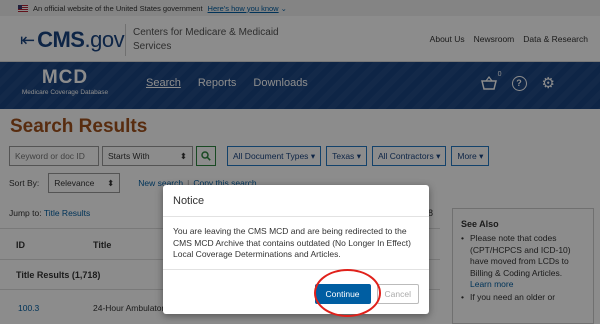  What do you see at coordinates (296, 201) in the screenshot?
I see `dialog-title: Notice` at bounding box center [296, 201].